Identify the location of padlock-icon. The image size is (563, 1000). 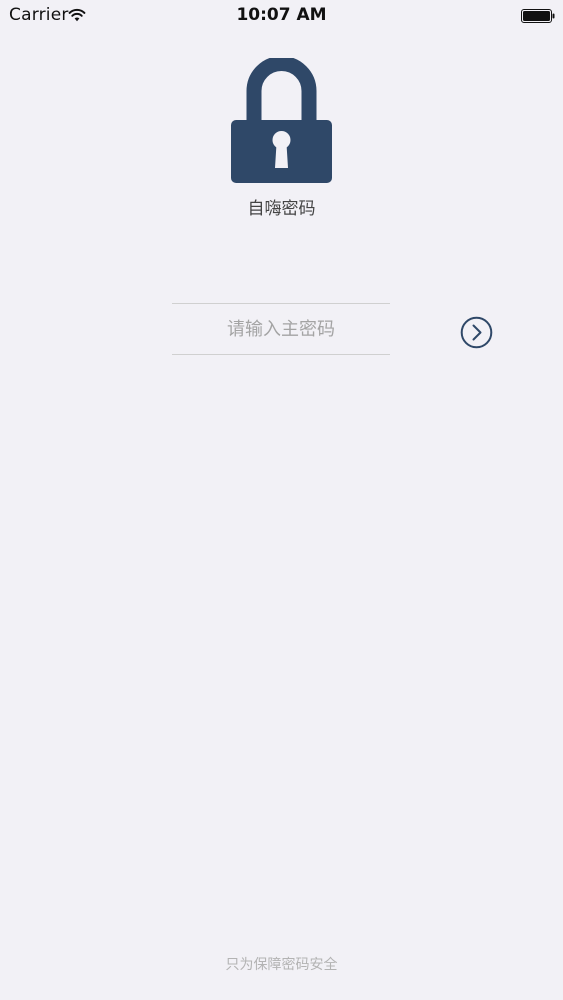
(281, 120).